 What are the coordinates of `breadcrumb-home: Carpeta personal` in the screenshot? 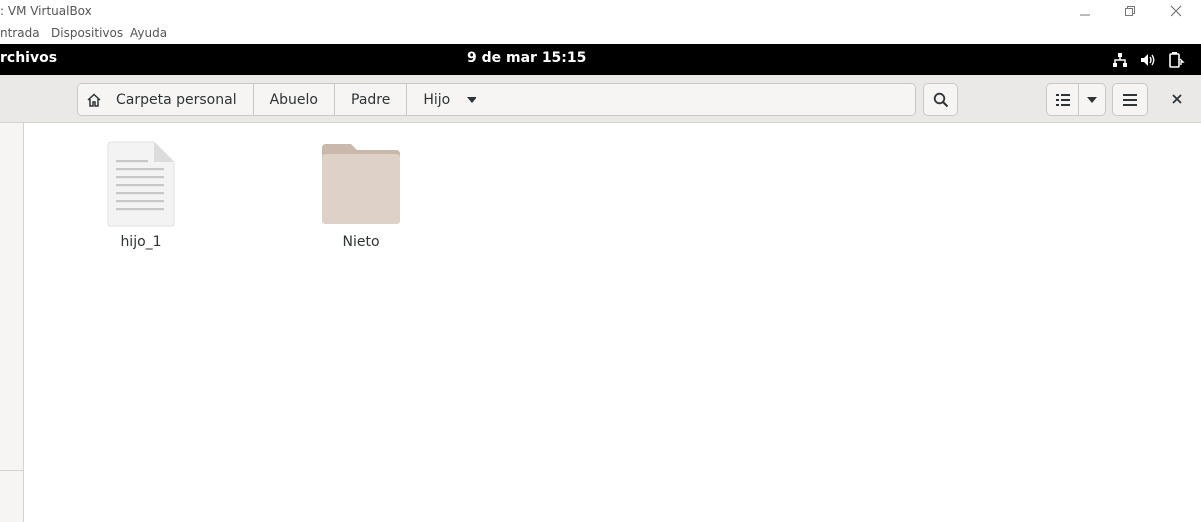 It's located at (166, 99).